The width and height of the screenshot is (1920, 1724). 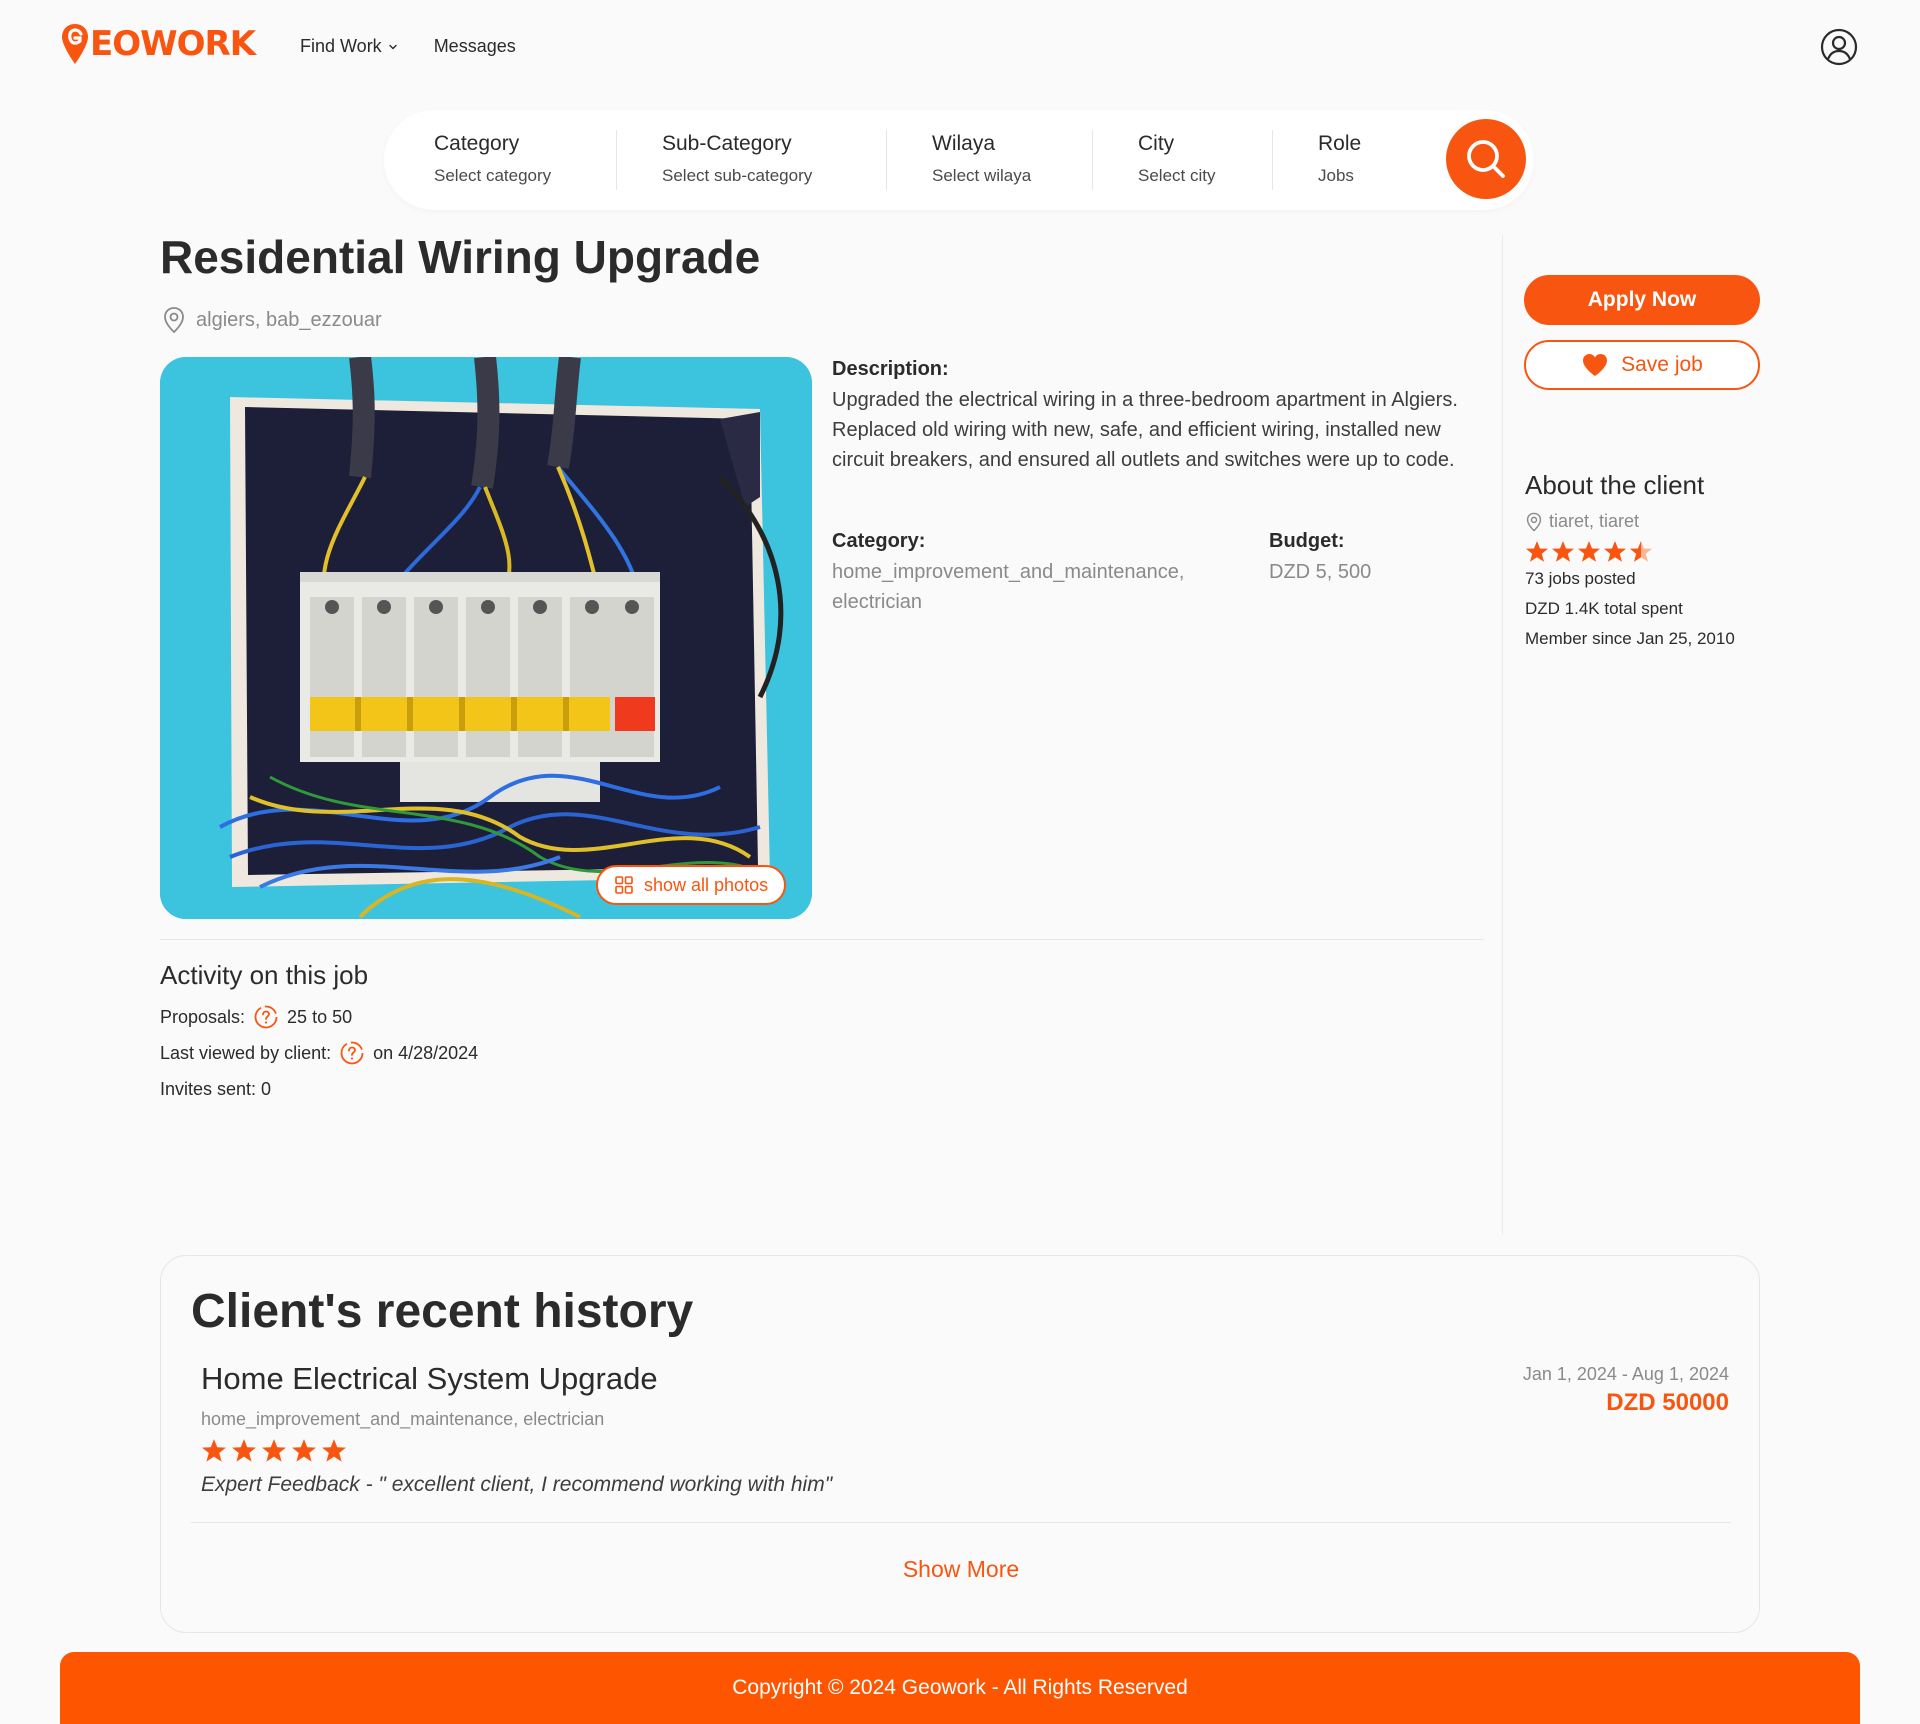 What do you see at coordinates (1615, 485) in the screenshot?
I see `about-client-title: About the client` at bounding box center [1615, 485].